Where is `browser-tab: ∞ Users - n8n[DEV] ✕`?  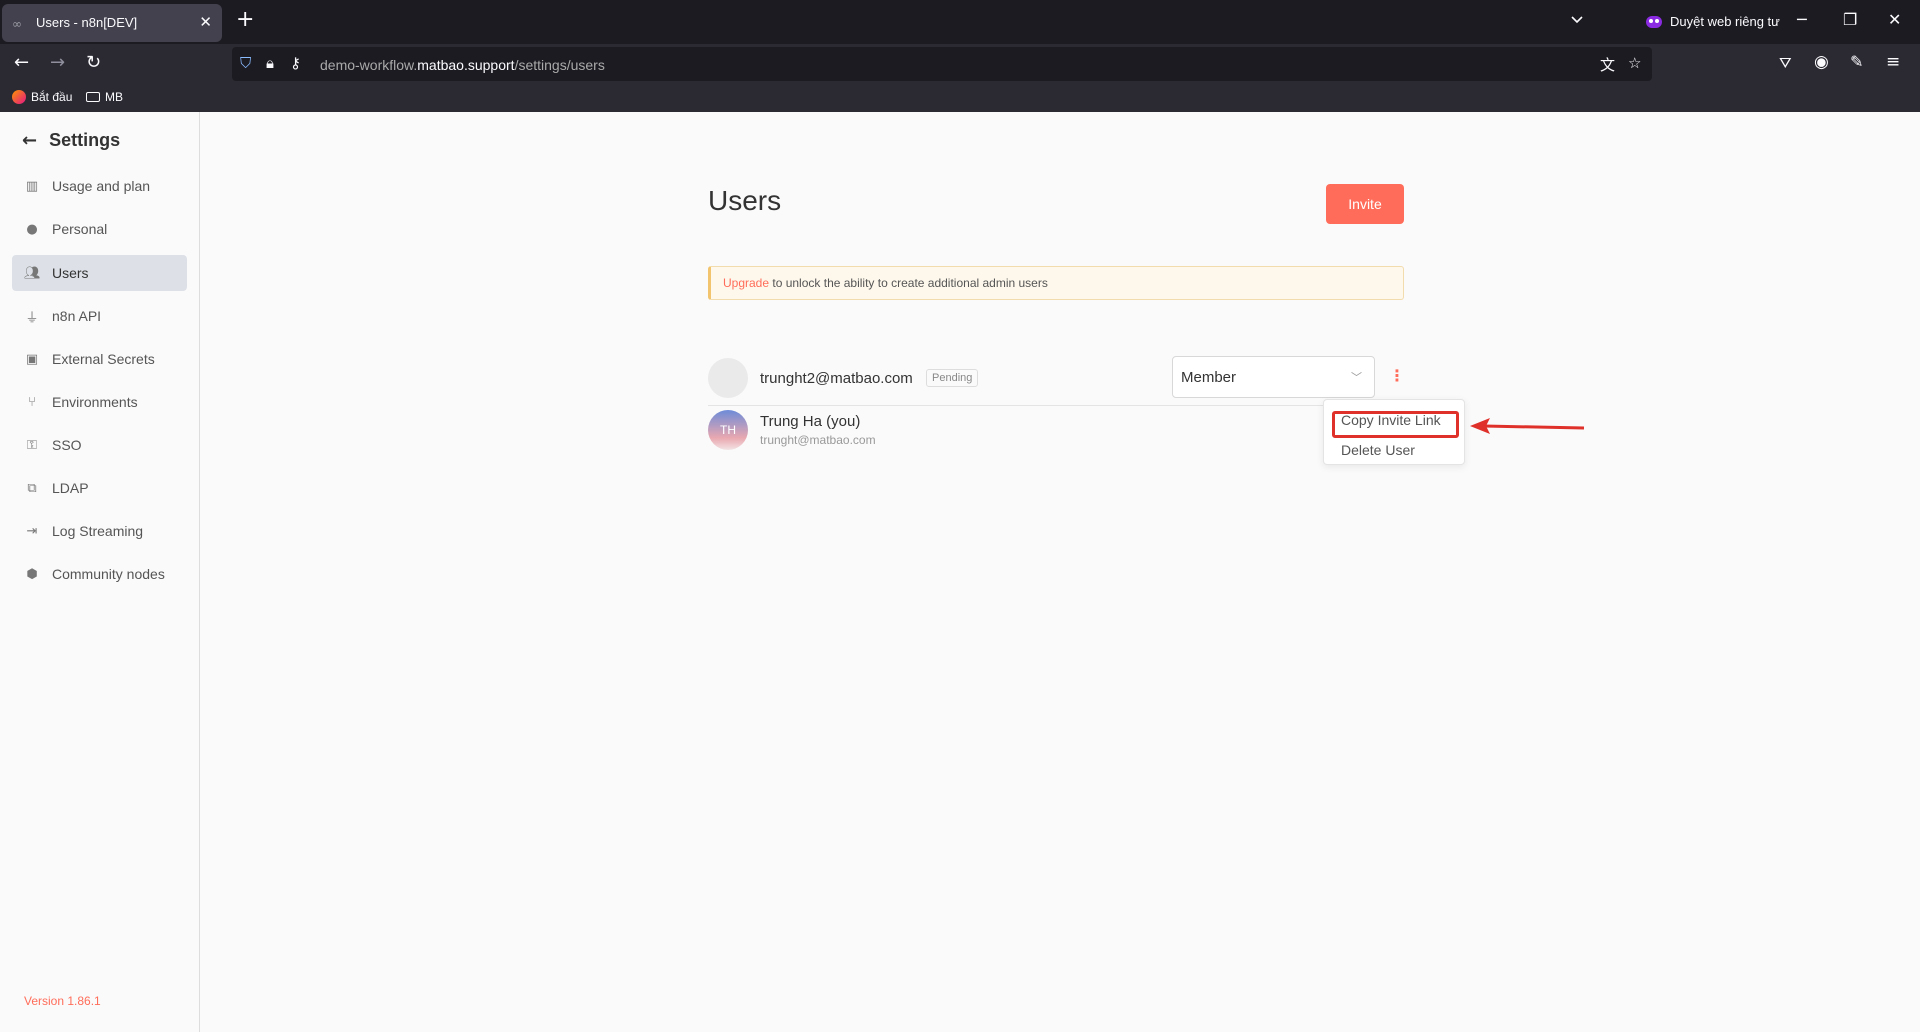
browser-tab: ∞ Users - n8n[DEV] ✕ is located at coordinates (112, 23).